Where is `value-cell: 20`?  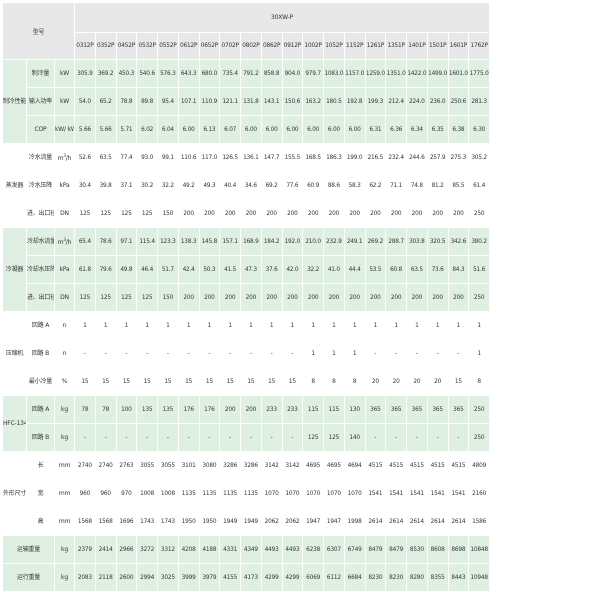
value-cell: 20 is located at coordinates (437, 381).